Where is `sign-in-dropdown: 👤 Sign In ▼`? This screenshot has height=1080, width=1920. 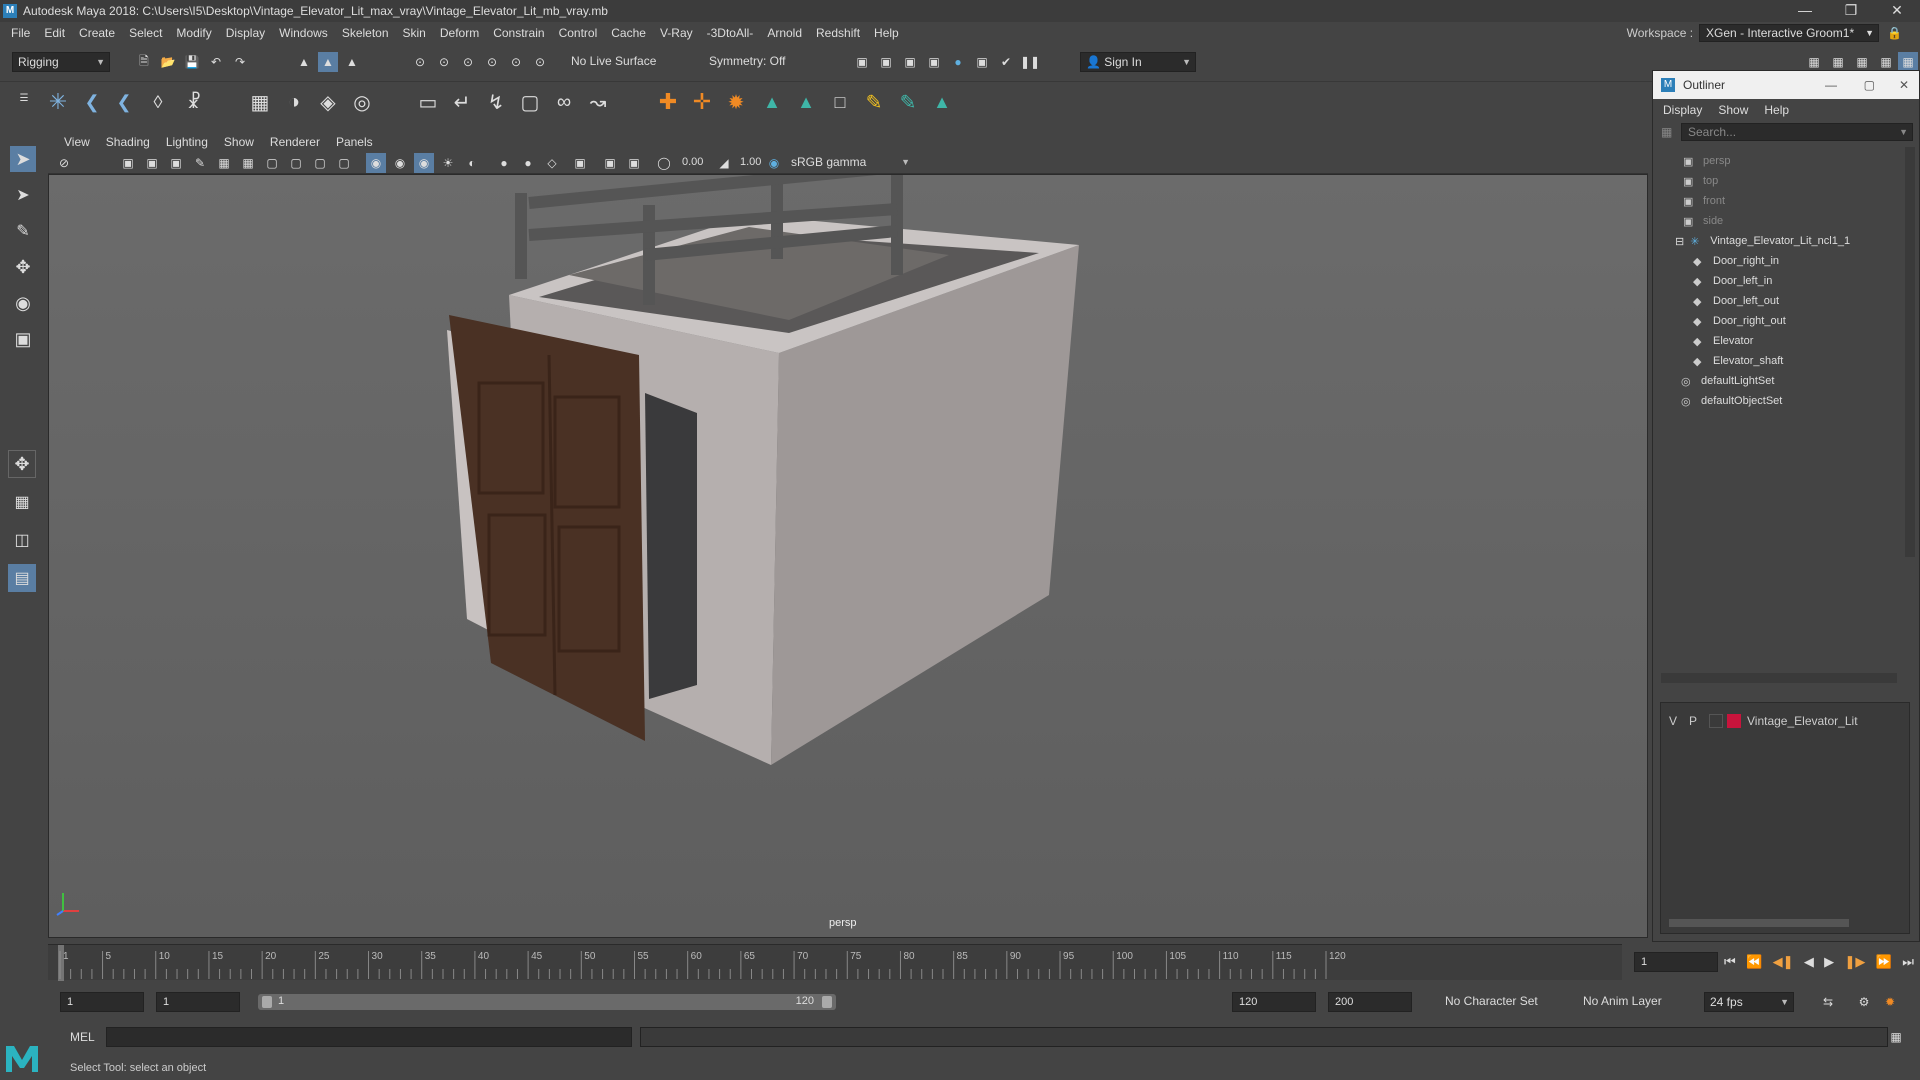
sign-in-dropdown: 👤 Sign In ▼ is located at coordinates (1138, 62).